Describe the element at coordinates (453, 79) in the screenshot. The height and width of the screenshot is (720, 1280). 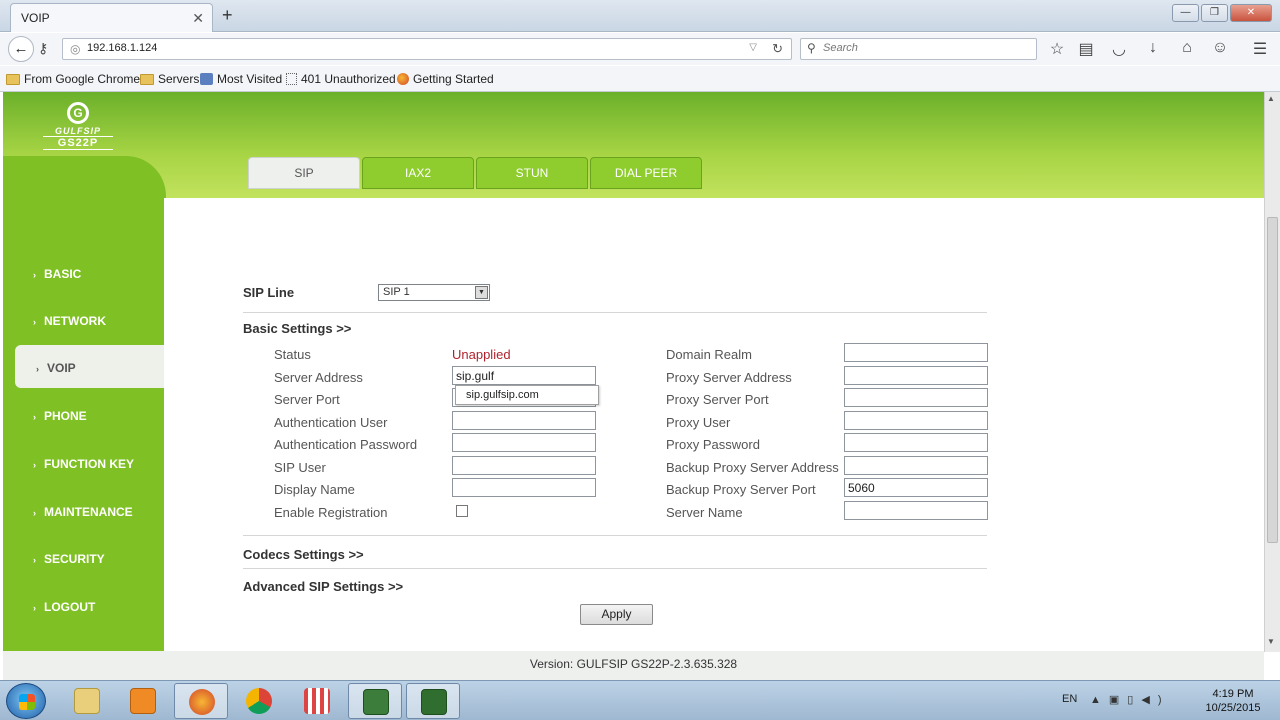
I see `bookmark-label: Getting Started` at that location.